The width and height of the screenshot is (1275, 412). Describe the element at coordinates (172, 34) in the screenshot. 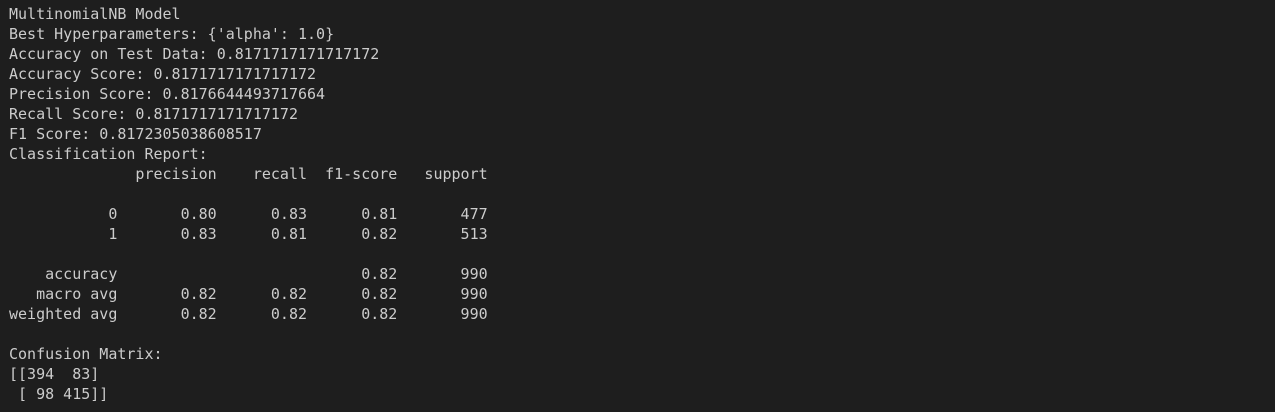

I see `output-line-best-hyperparameters: Best Hyperparameters: {'alpha': 1.0}` at that location.